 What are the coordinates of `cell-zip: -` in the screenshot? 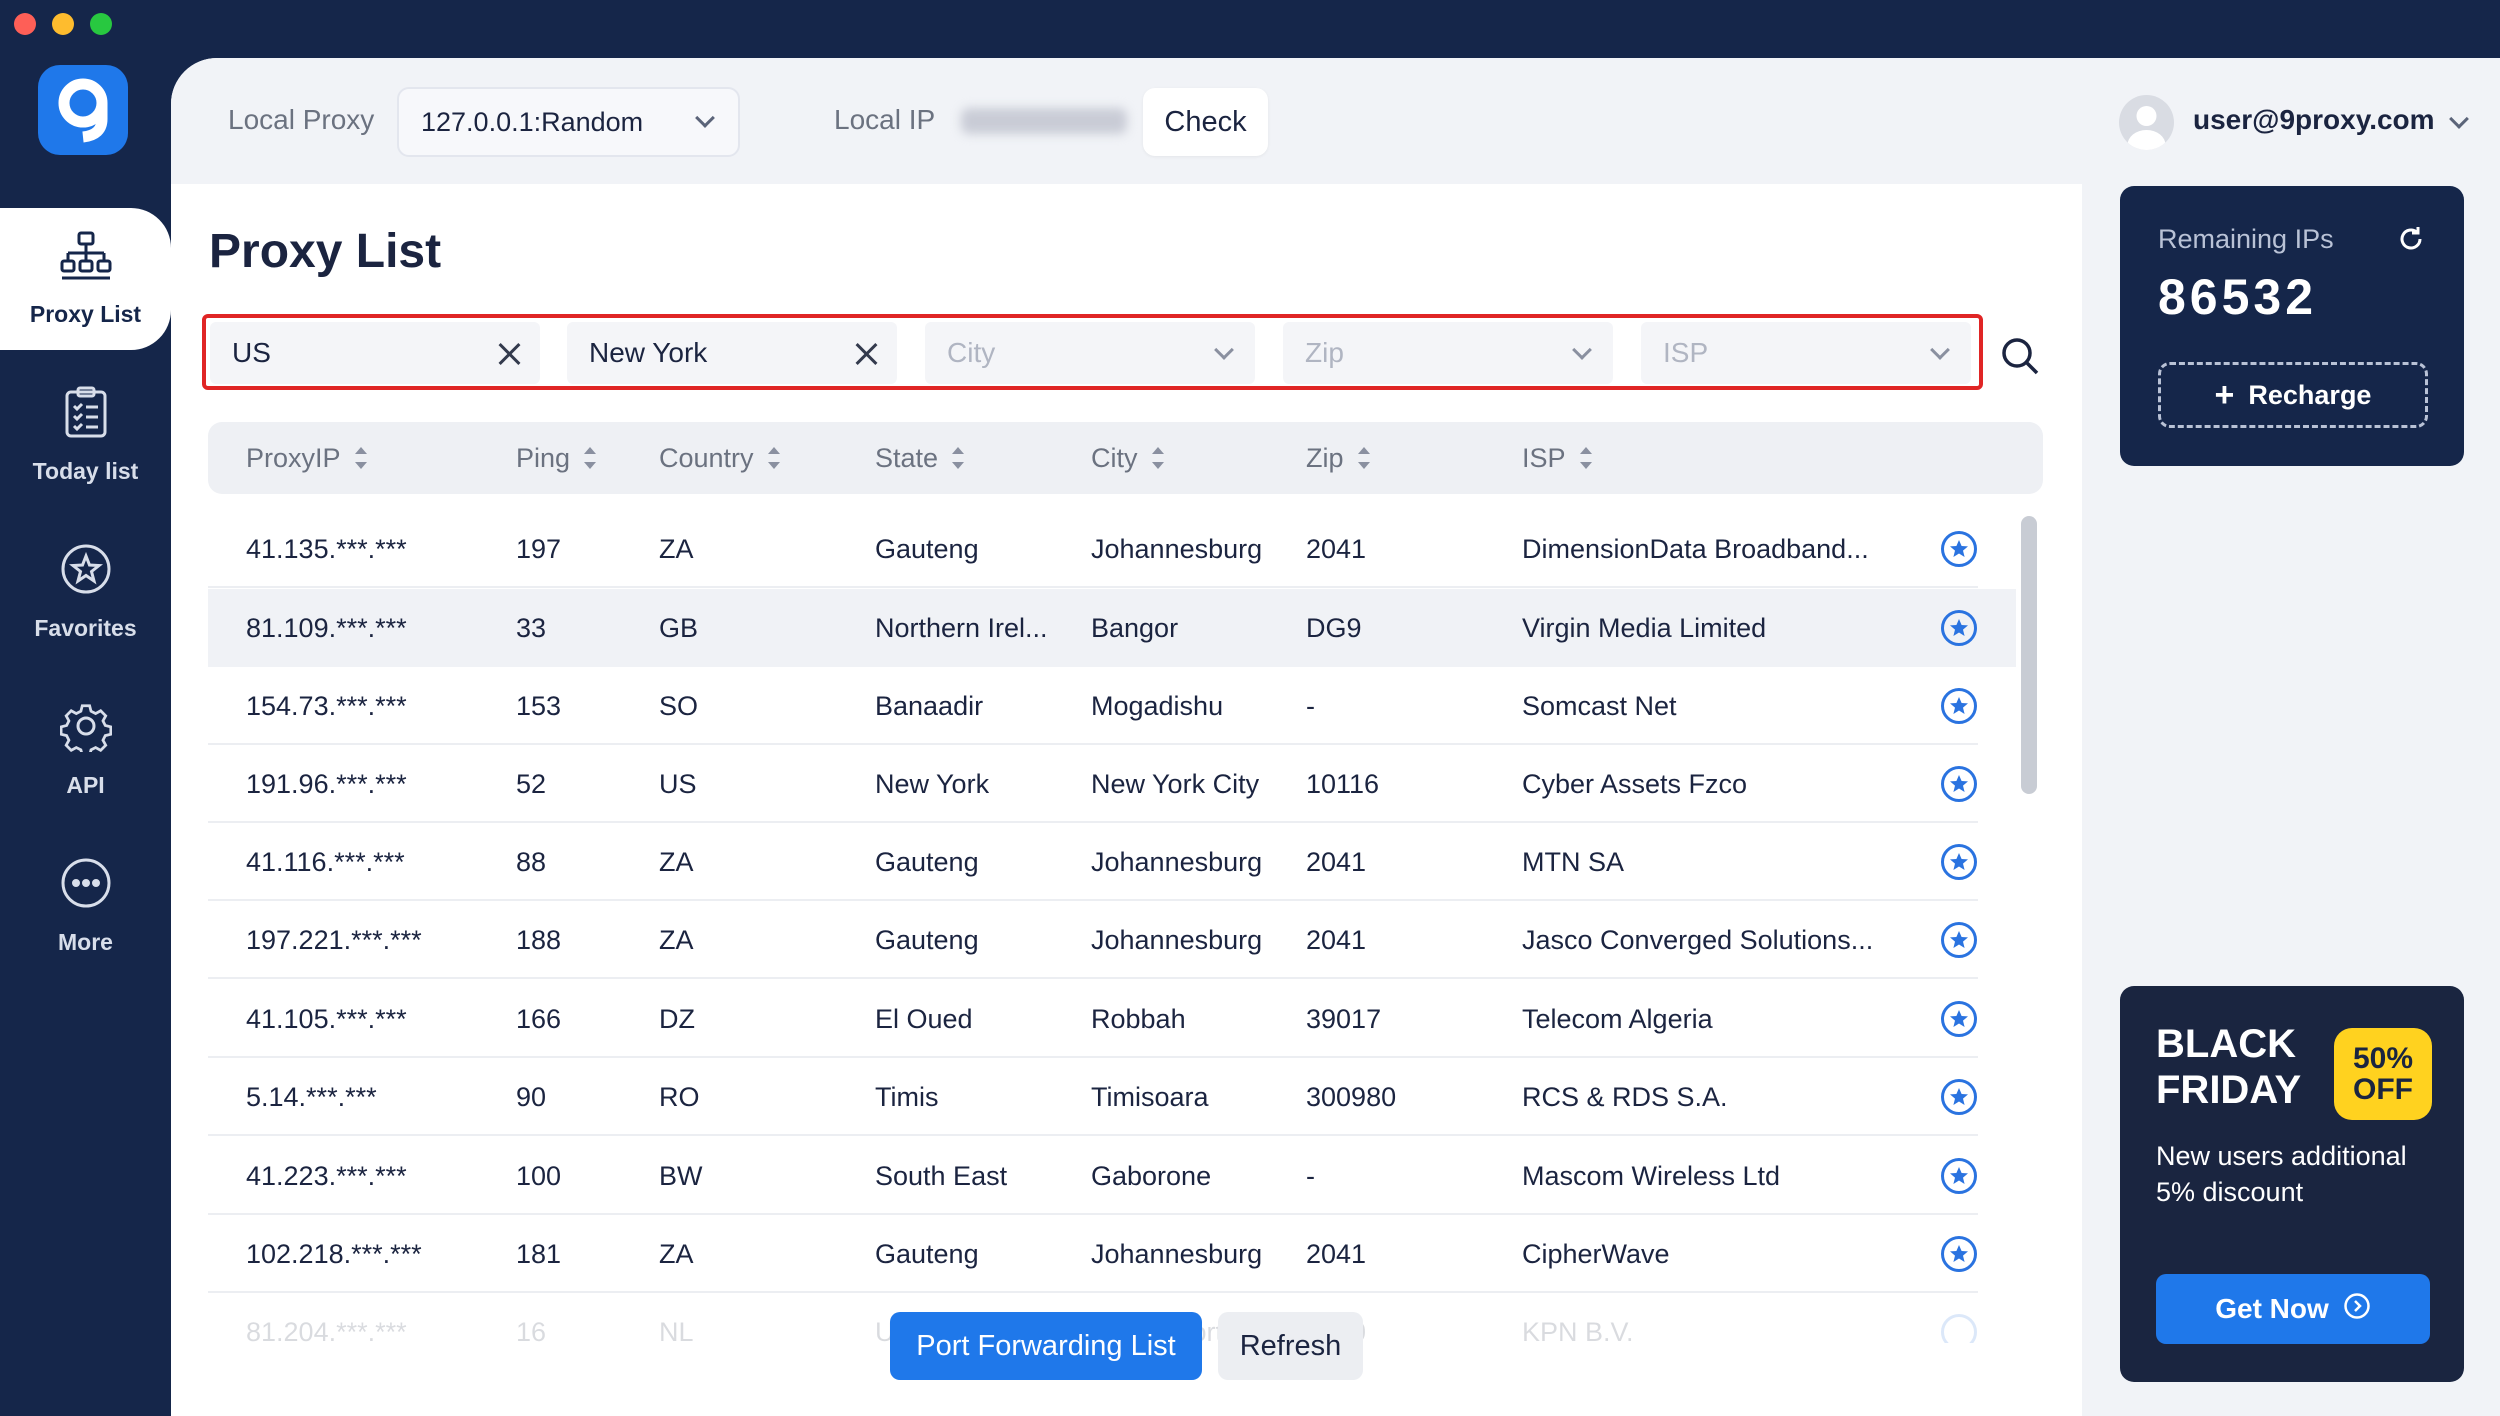 It's located at (1310, 1175).